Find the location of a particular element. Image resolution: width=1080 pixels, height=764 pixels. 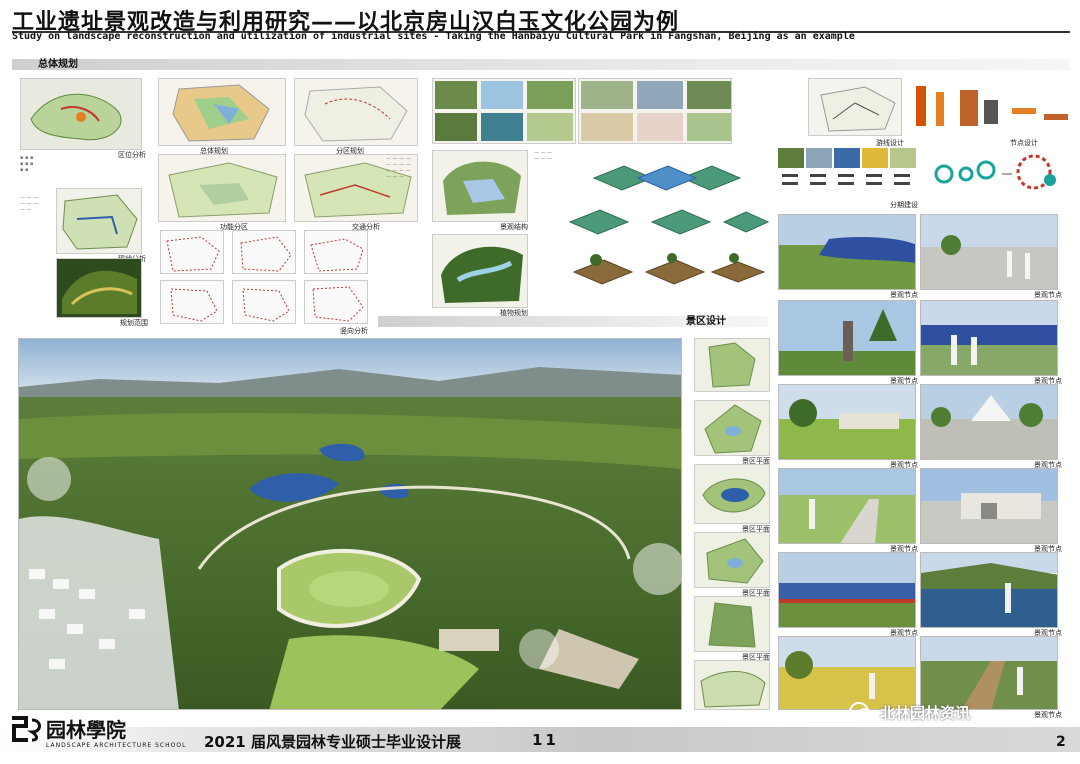

render-lake-view is located at coordinates (847, 252).